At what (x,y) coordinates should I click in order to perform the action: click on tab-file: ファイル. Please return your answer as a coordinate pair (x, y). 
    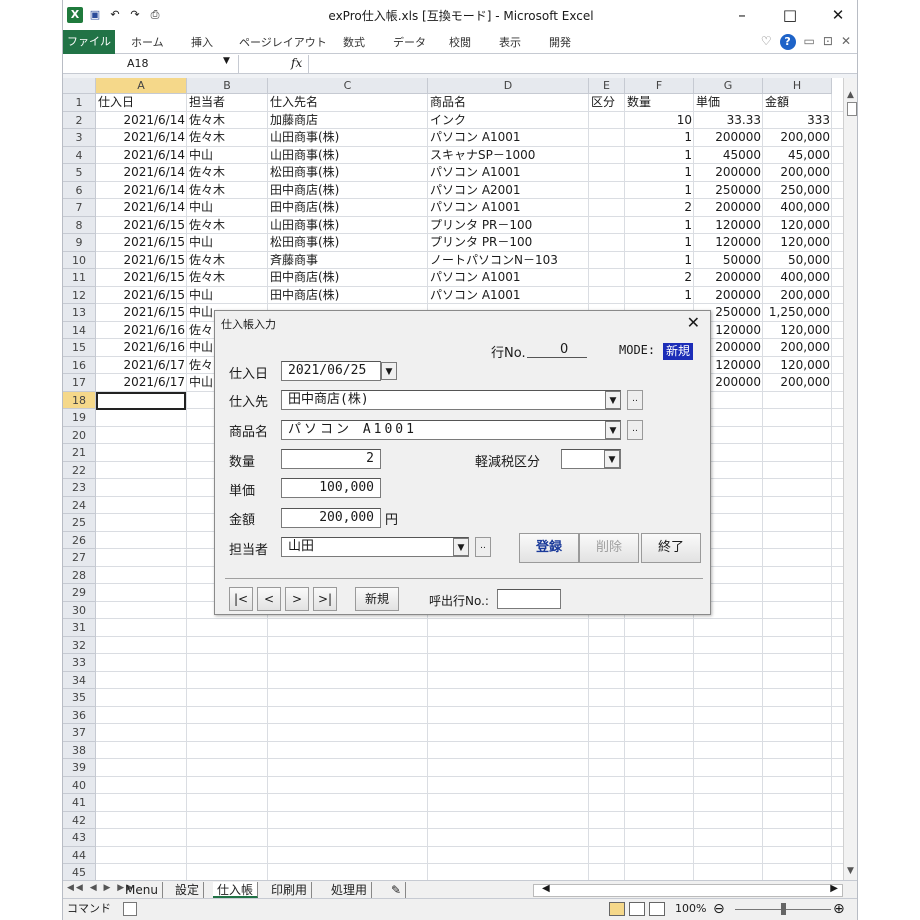
    Looking at the image, I should click on (89, 42).